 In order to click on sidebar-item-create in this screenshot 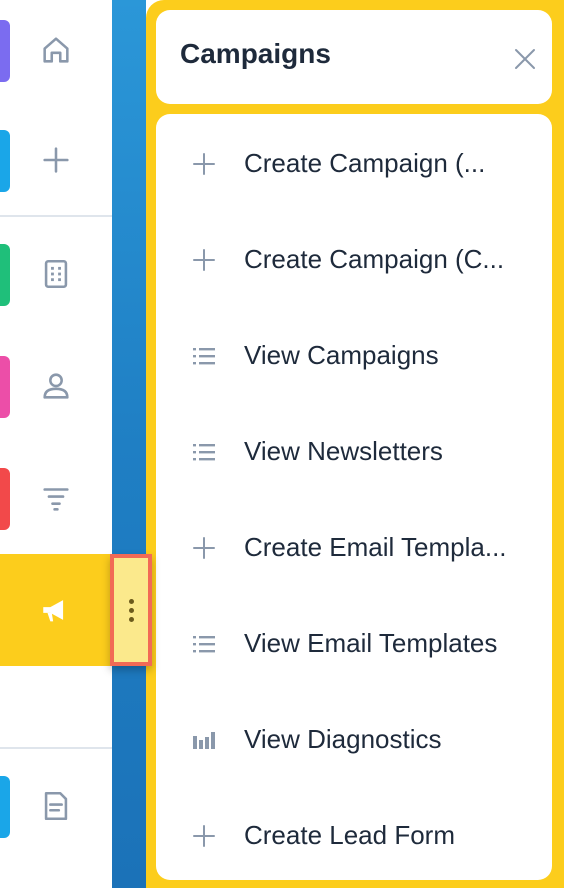, I will do `click(56, 160)`.